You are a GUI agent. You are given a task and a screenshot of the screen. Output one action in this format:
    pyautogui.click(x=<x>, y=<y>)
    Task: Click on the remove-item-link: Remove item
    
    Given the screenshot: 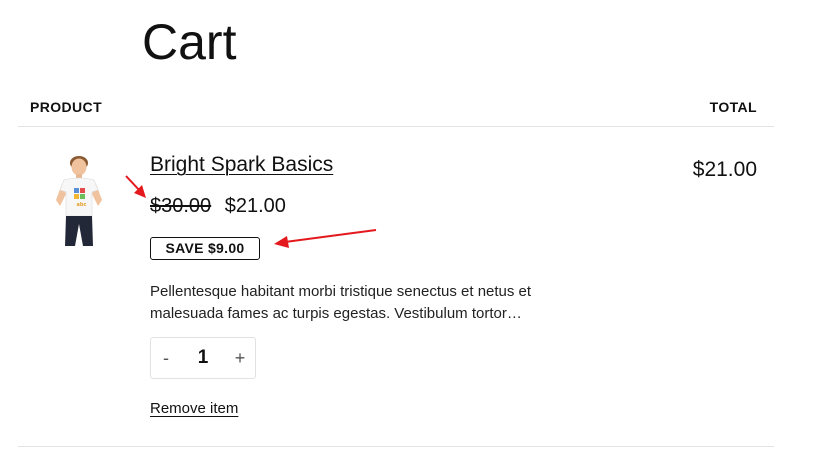 What is the action you would take?
    pyautogui.click(x=194, y=408)
    